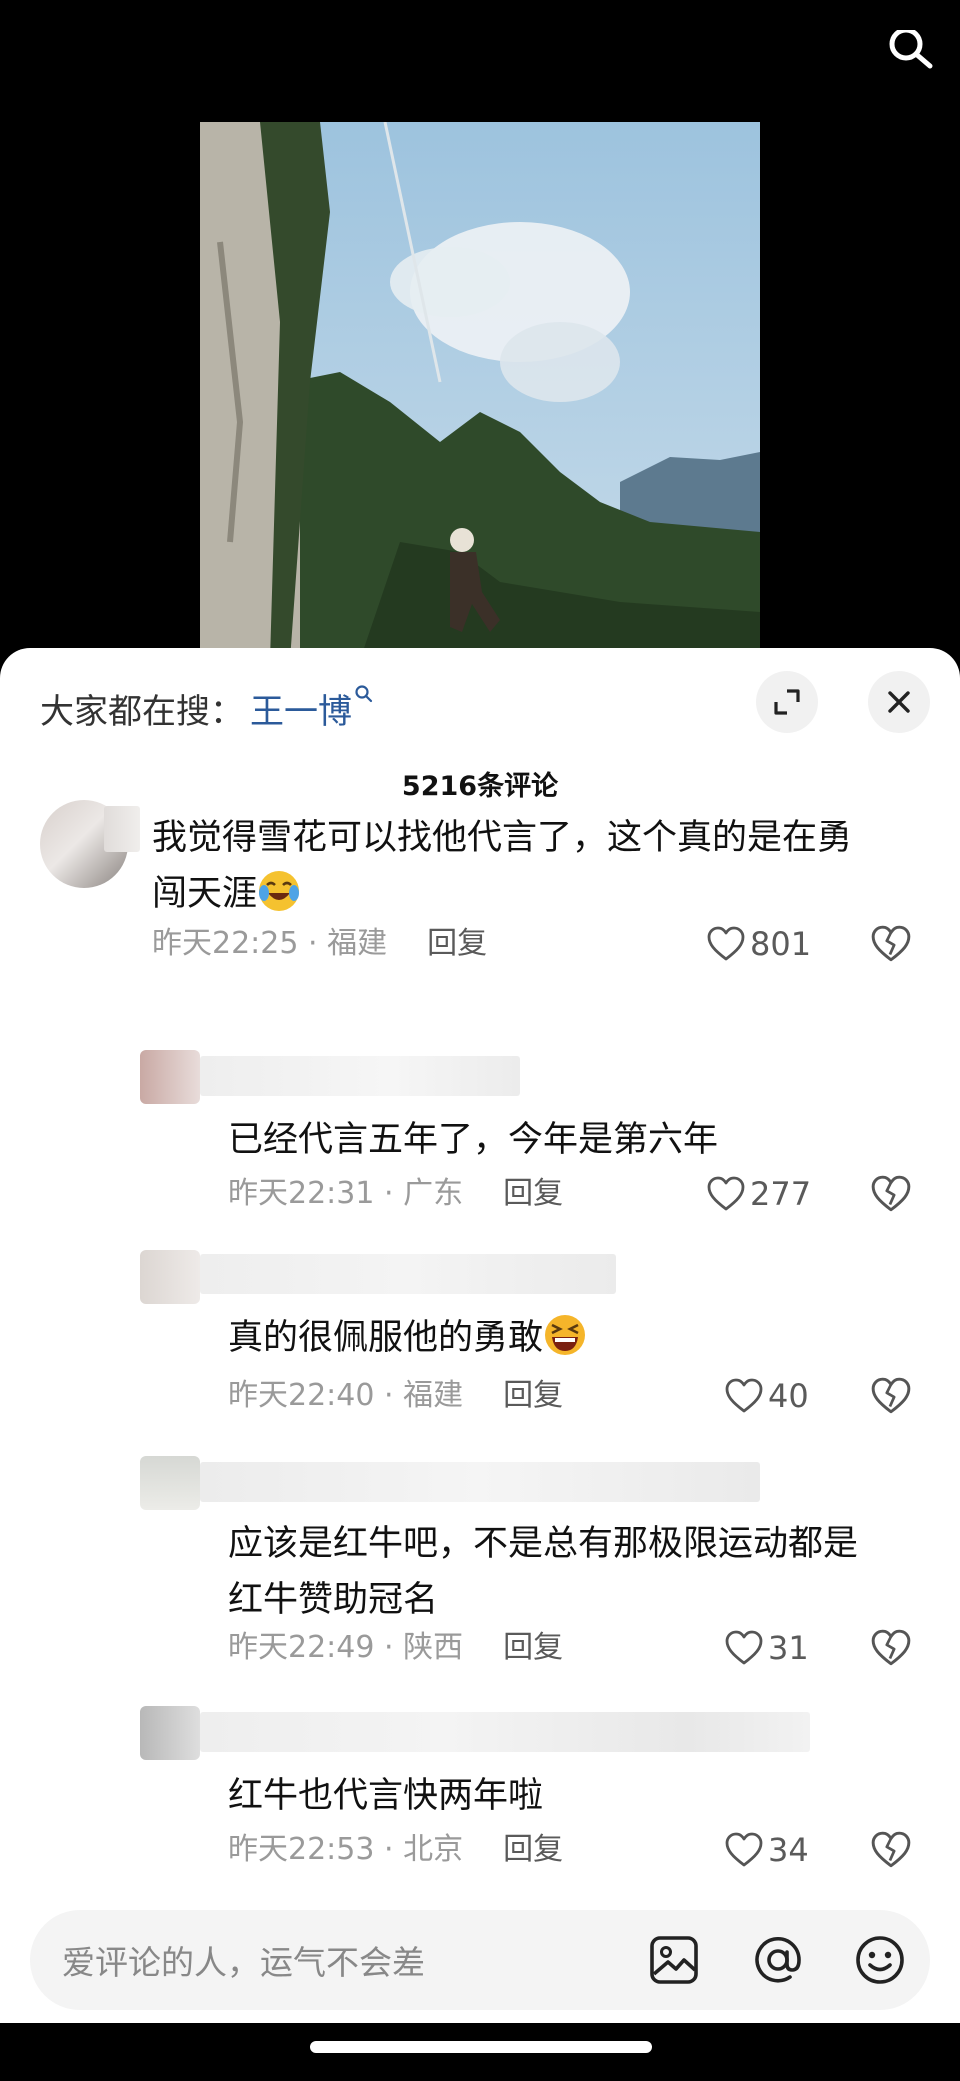  I want to click on expand-icon, so click(787, 702).